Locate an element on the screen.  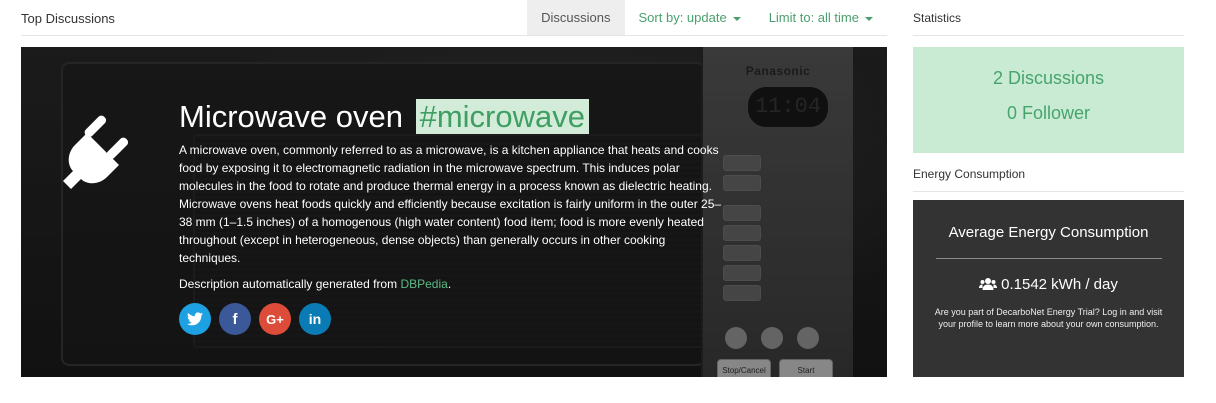
limit-dropdown: Limit to: all time is located at coordinates (821, 17).